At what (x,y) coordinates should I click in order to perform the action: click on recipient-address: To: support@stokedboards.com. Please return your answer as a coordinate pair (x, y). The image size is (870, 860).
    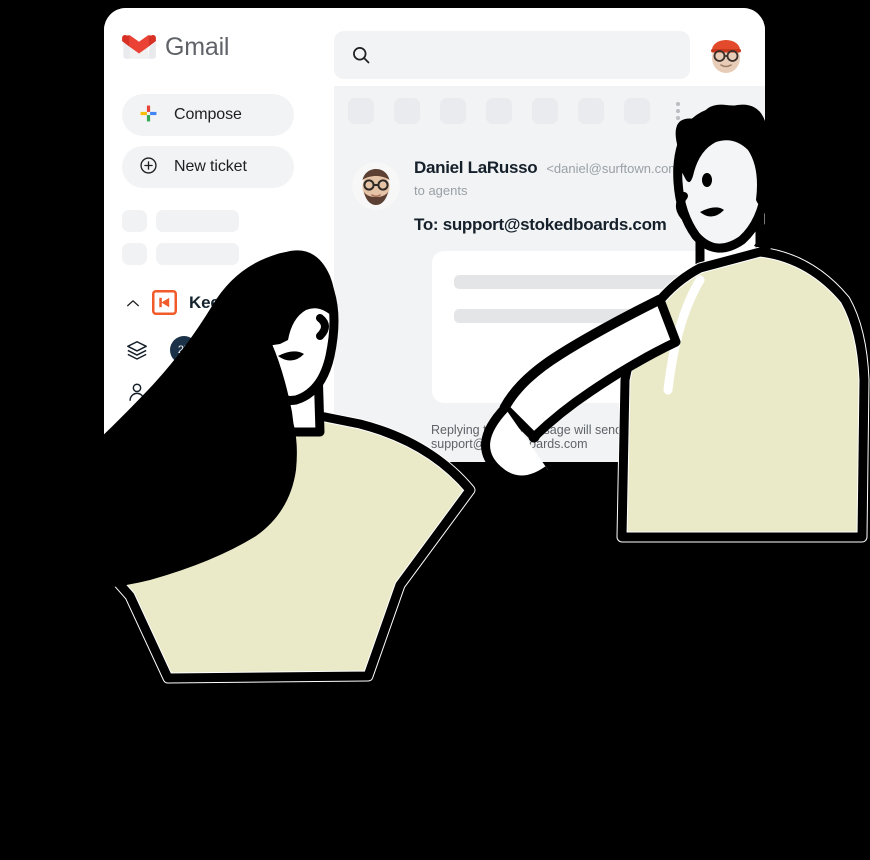
    Looking at the image, I should click on (540, 224).